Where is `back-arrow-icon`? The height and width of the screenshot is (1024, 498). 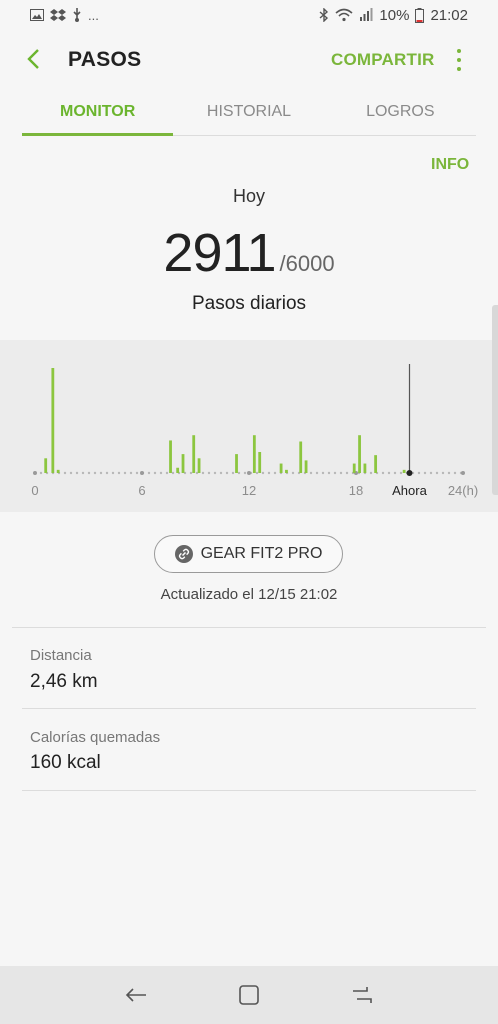 back-arrow-icon is located at coordinates (136, 995).